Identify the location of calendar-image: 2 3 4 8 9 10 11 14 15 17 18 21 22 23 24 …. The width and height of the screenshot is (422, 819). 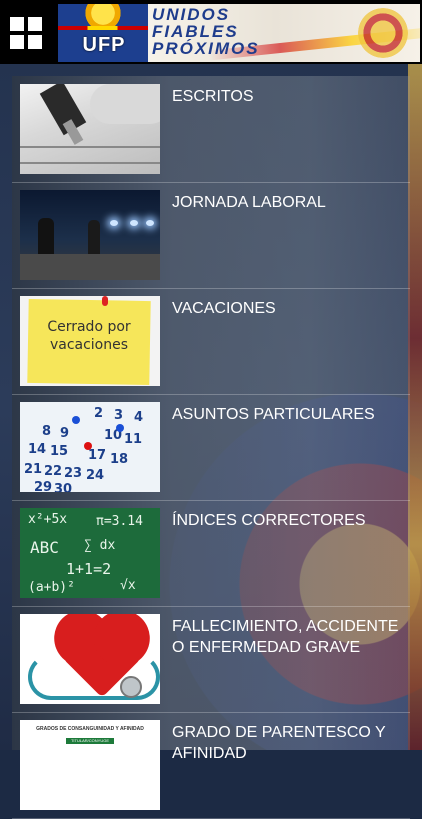
(90, 447).